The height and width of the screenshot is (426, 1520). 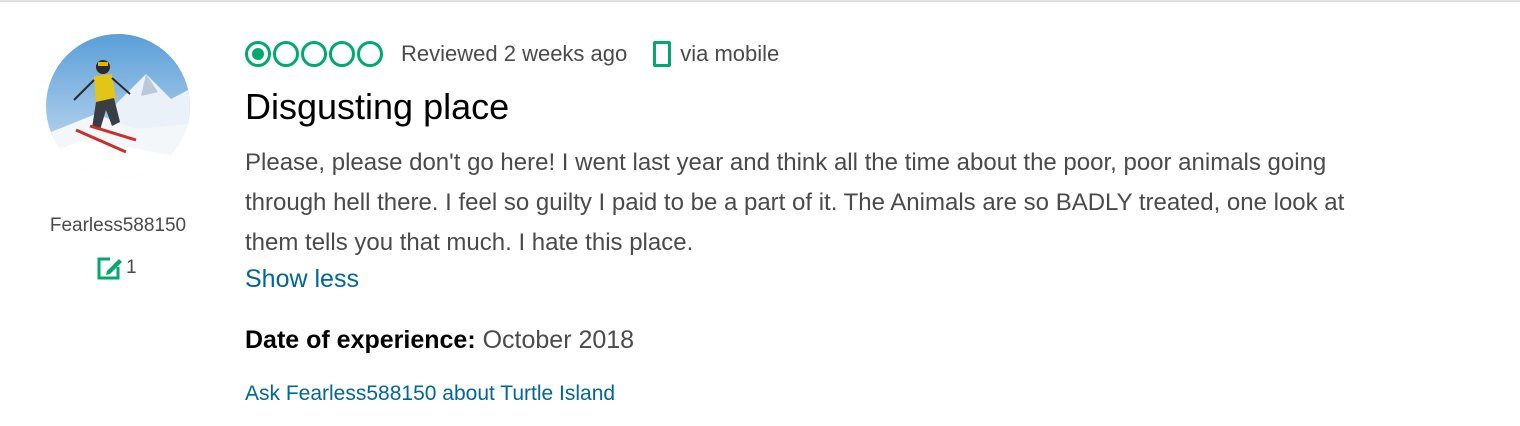 I want to click on show-less-link: Show less, so click(x=302, y=279).